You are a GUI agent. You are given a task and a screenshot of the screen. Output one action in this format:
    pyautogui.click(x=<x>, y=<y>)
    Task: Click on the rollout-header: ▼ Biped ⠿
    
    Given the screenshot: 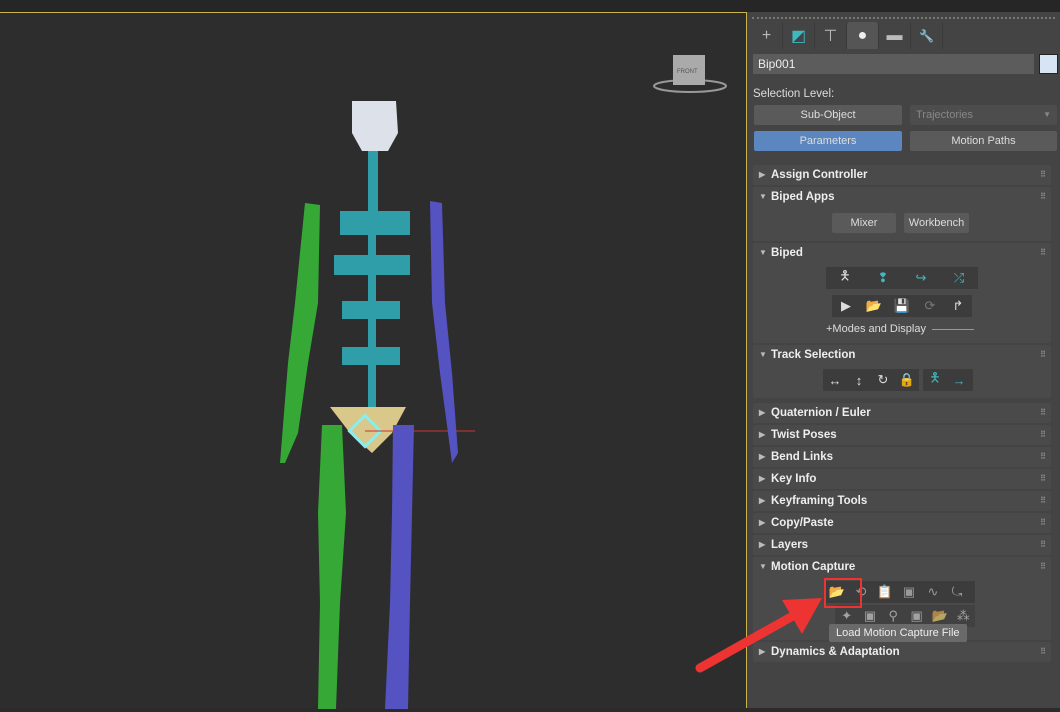 What is the action you would take?
    pyautogui.click(x=902, y=253)
    